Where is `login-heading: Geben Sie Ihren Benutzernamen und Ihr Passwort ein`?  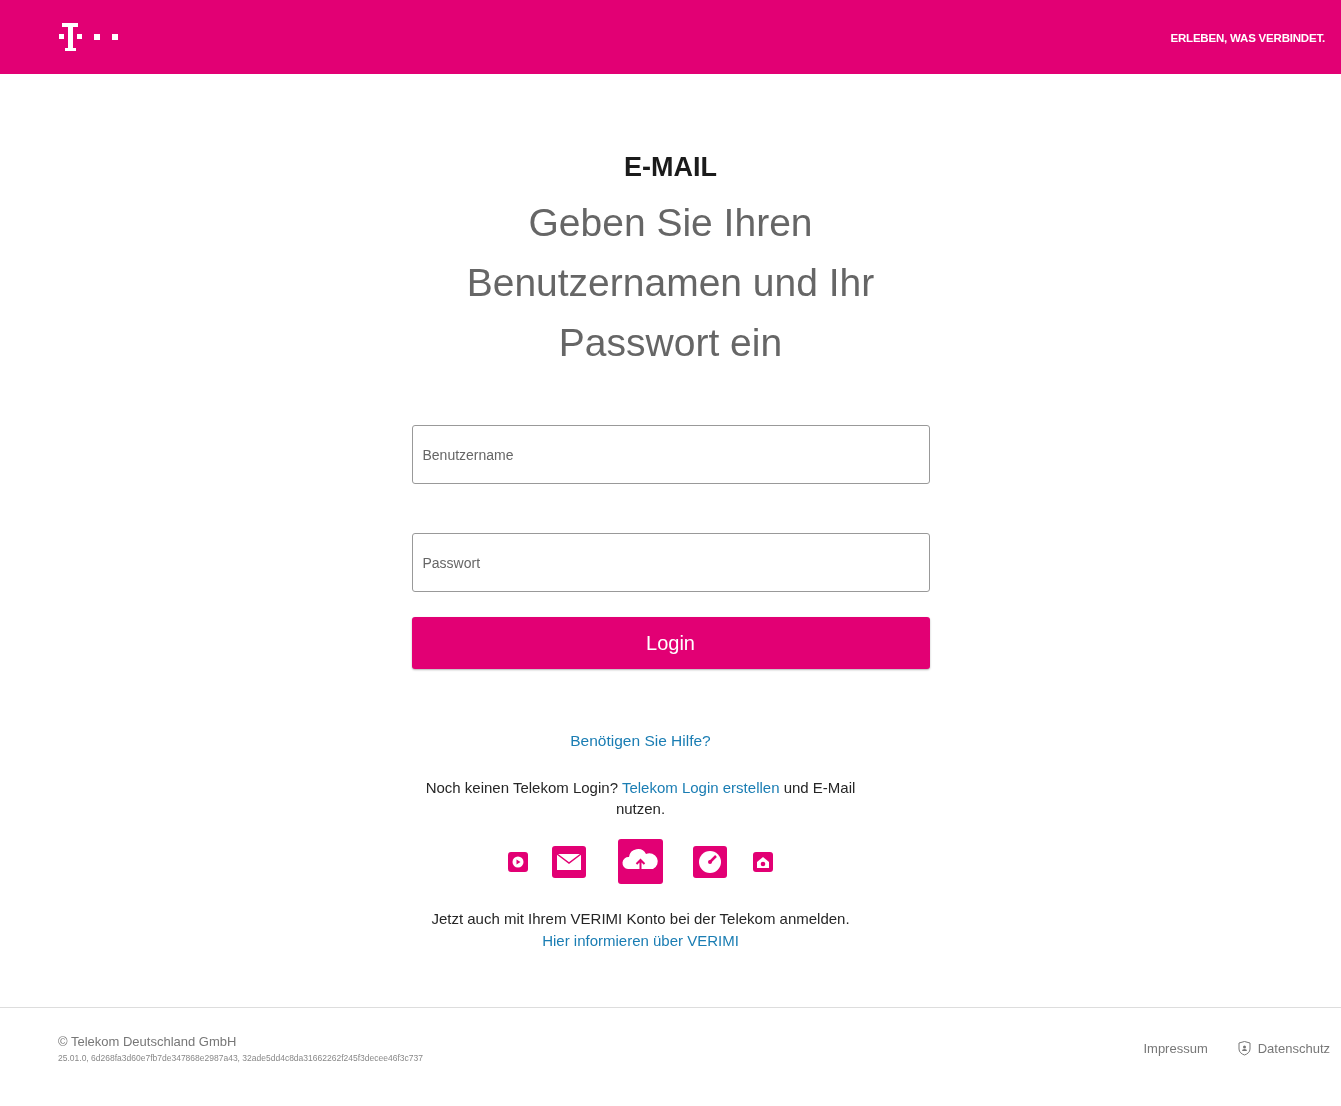 login-heading: Geben Sie Ihren Benutzernamen und Ihr Passwort ein is located at coordinates (670, 283).